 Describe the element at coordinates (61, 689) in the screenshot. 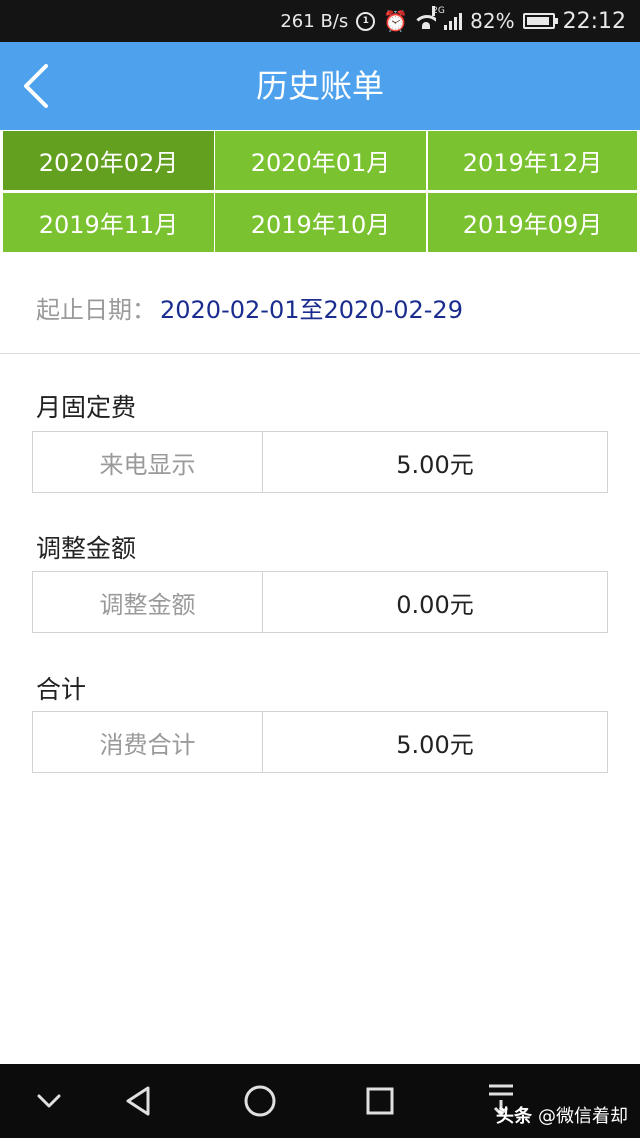

I see `section-title-total: 合计` at that location.